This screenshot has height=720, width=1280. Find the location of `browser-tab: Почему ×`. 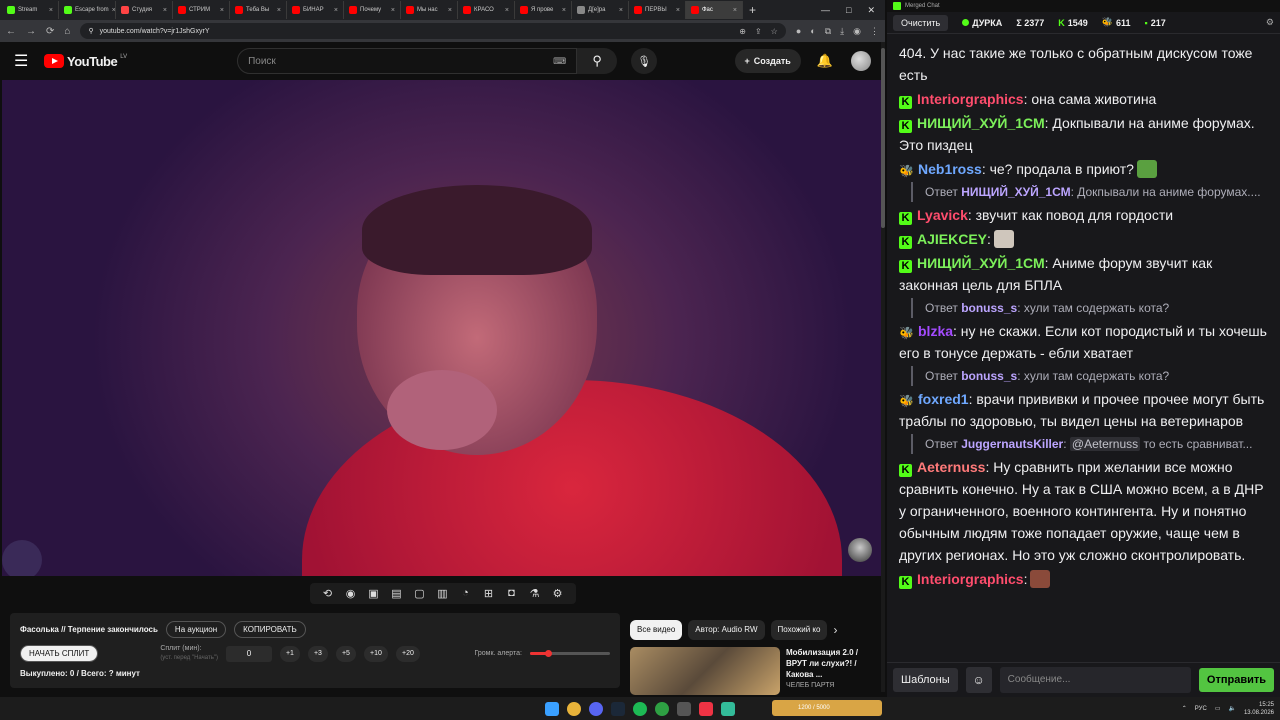

browser-tab: Почему × is located at coordinates (372, 10).